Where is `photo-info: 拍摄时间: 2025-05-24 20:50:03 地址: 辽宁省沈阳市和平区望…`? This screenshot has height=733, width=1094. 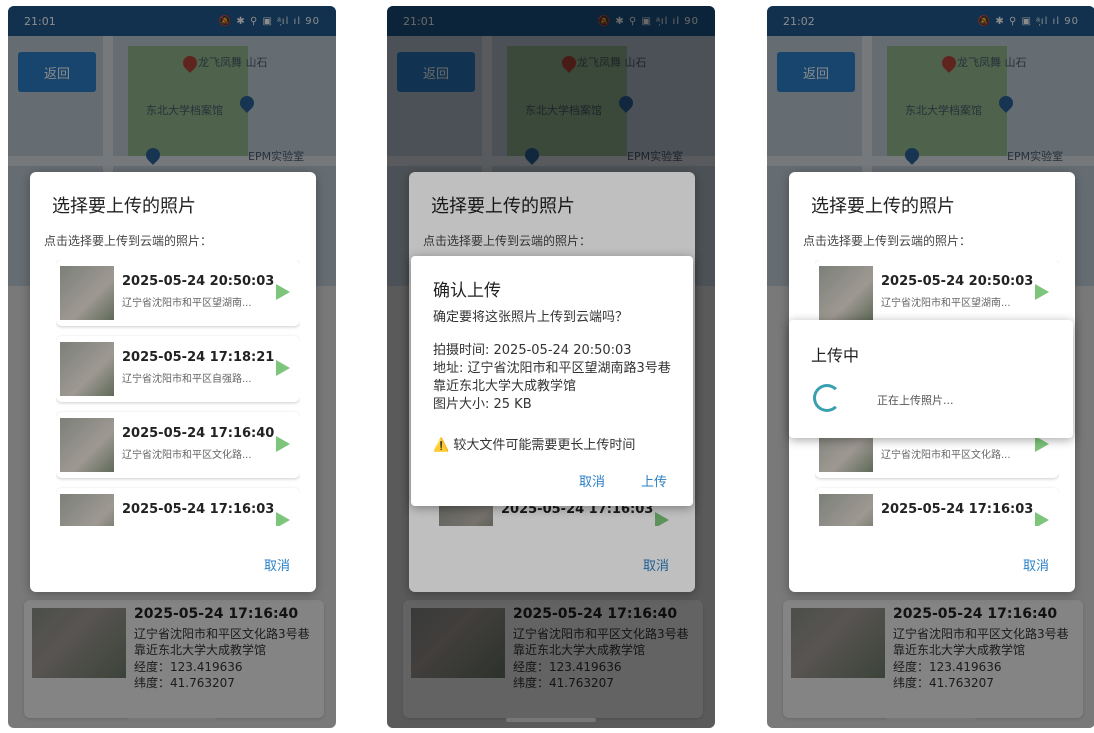 photo-info: 拍摄时间: 2025-05-24 20:50:03 地址: 辽宁省沈阳市和平区望… is located at coordinates (557, 378).